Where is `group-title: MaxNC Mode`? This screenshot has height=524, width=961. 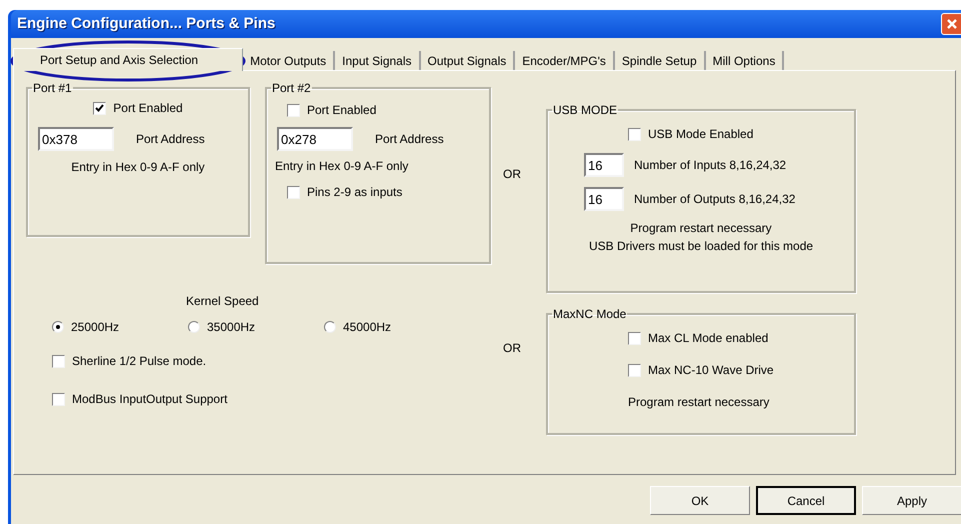
group-title: MaxNC Mode is located at coordinates (590, 314).